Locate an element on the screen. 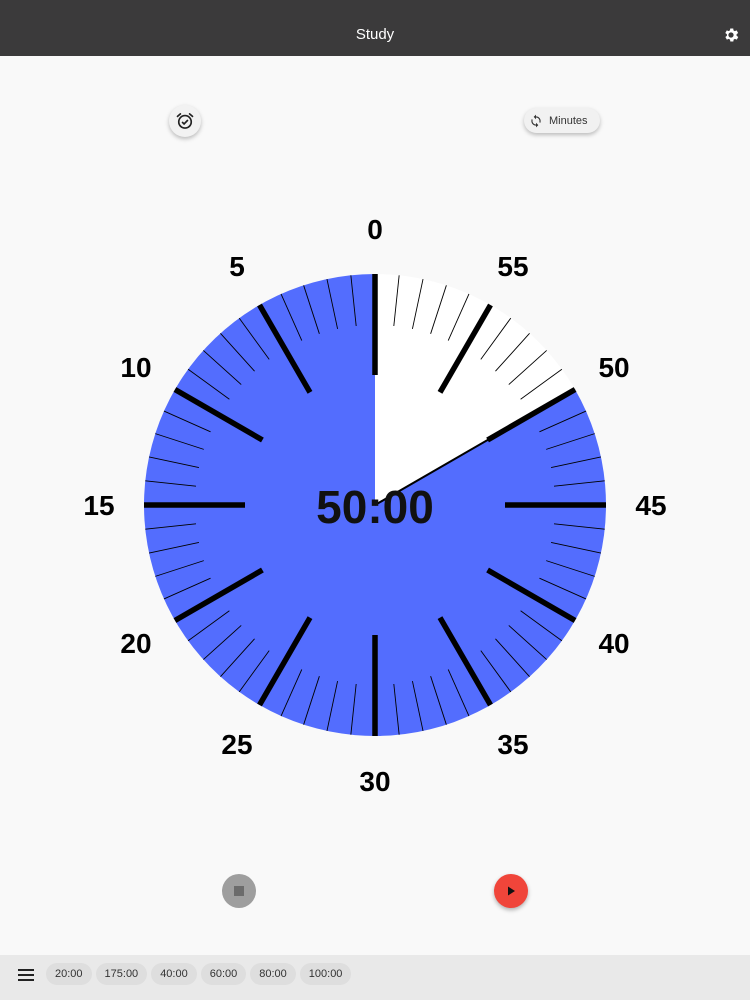  dial-label: 35 is located at coordinates (512, 744).